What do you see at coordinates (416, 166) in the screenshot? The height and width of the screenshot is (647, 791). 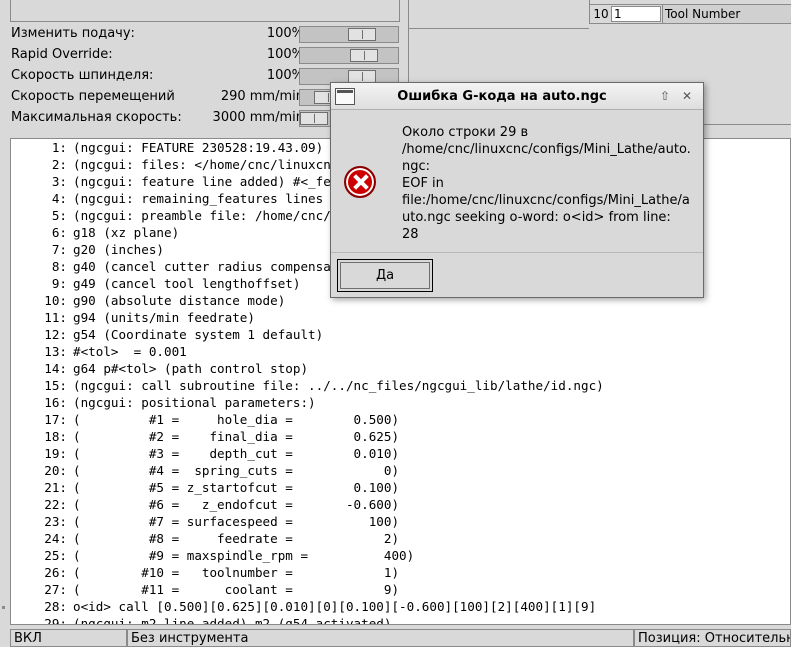 I see `message-line: ngc:` at bounding box center [416, 166].